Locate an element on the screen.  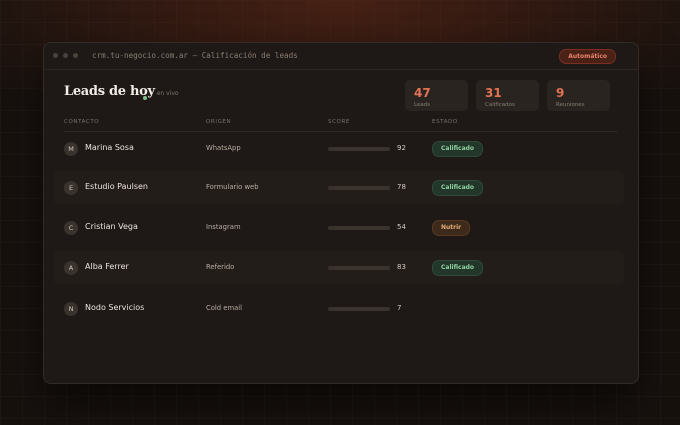
window-controls is located at coordinates (65, 55).